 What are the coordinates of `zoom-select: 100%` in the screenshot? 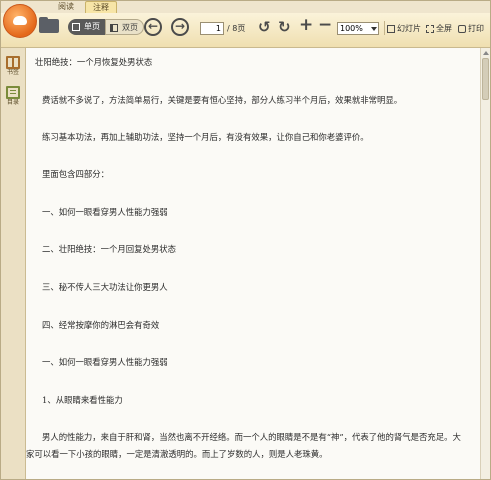 It's located at (358, 28).